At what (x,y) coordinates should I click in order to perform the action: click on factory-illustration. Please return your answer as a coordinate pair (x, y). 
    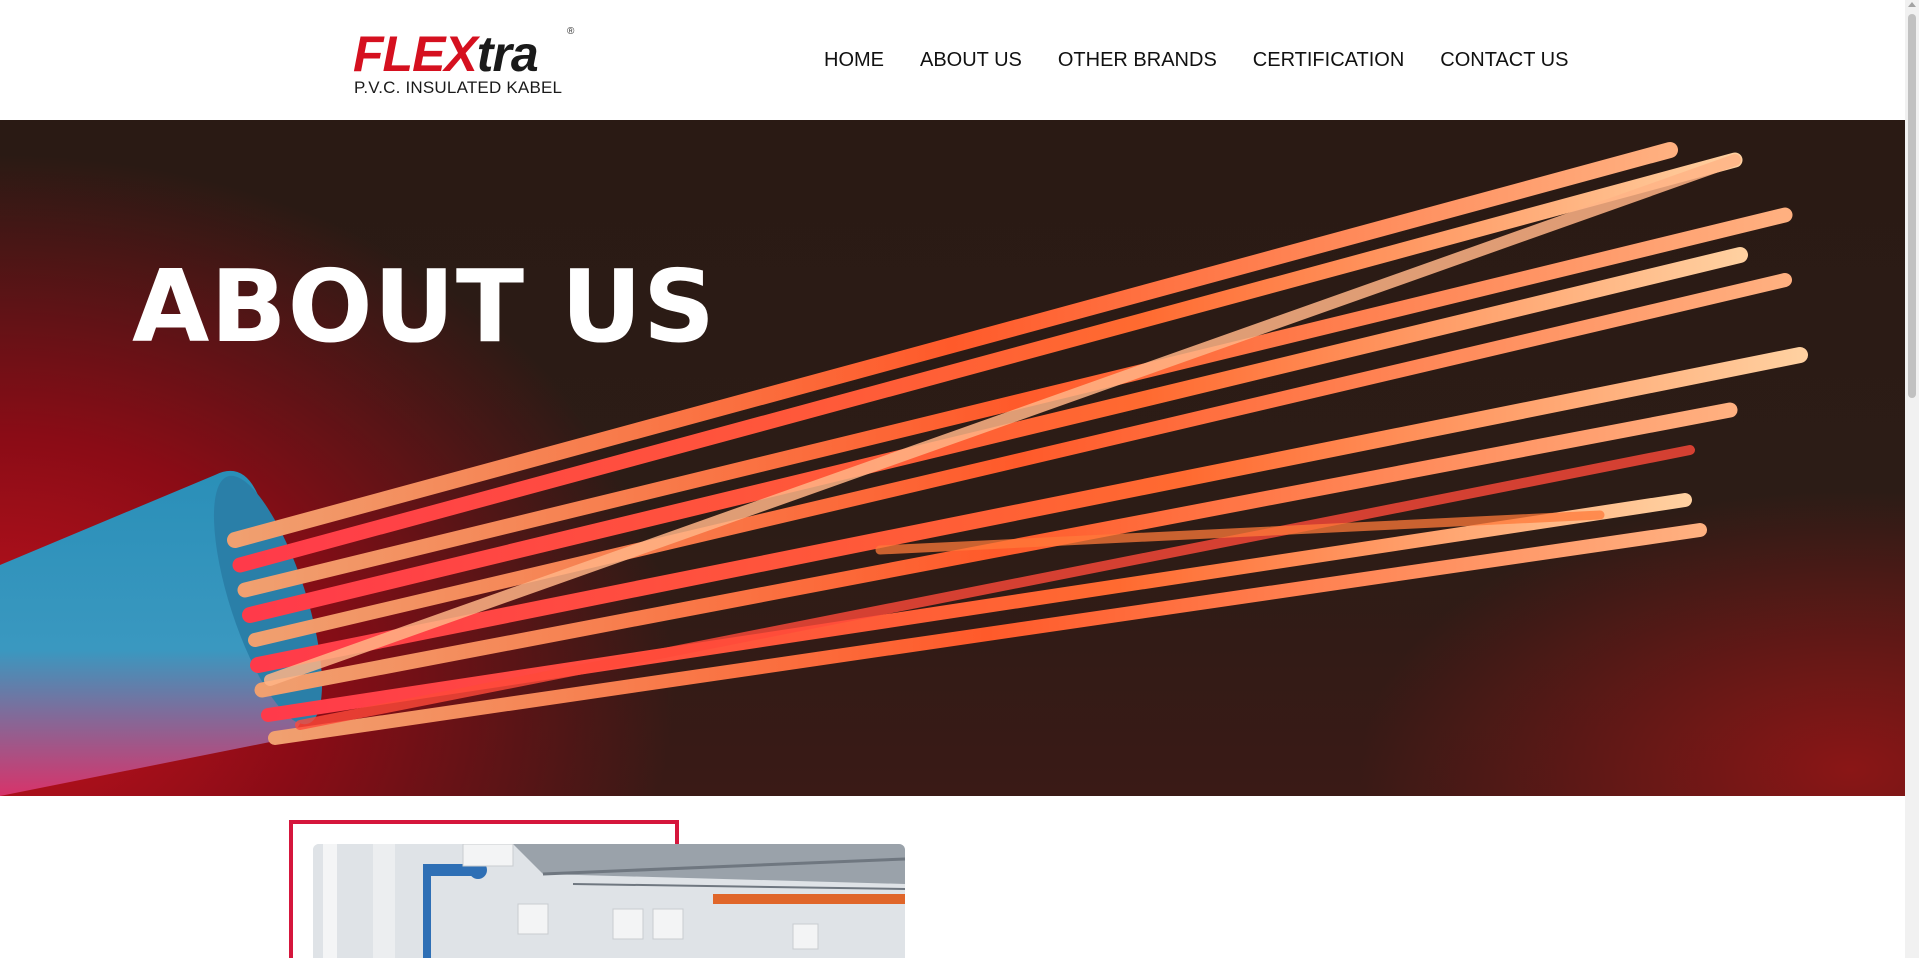
    Looking at the image, I should click on (609, 901).